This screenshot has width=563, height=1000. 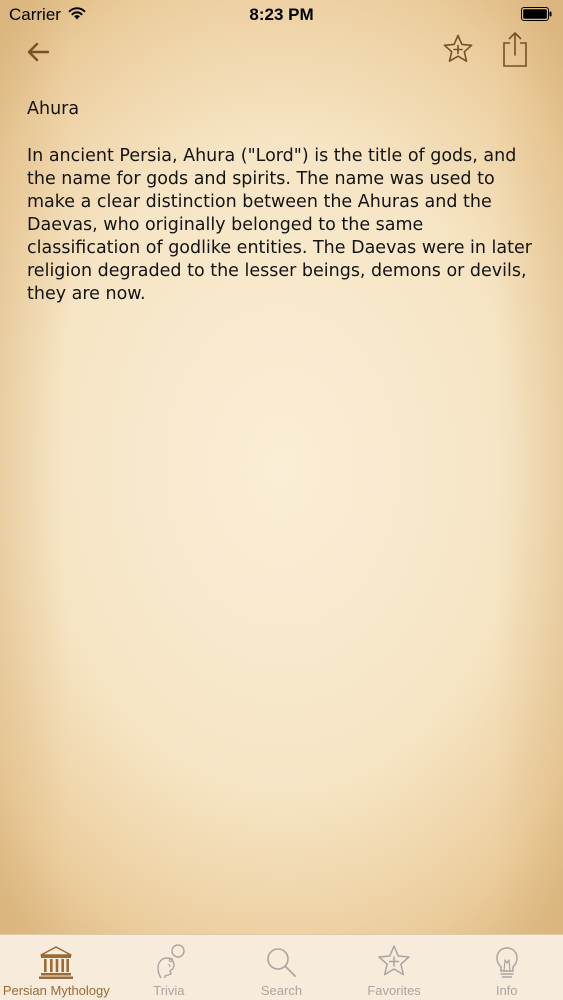 I want to click on battery-icon, so click(x=536, y=14).